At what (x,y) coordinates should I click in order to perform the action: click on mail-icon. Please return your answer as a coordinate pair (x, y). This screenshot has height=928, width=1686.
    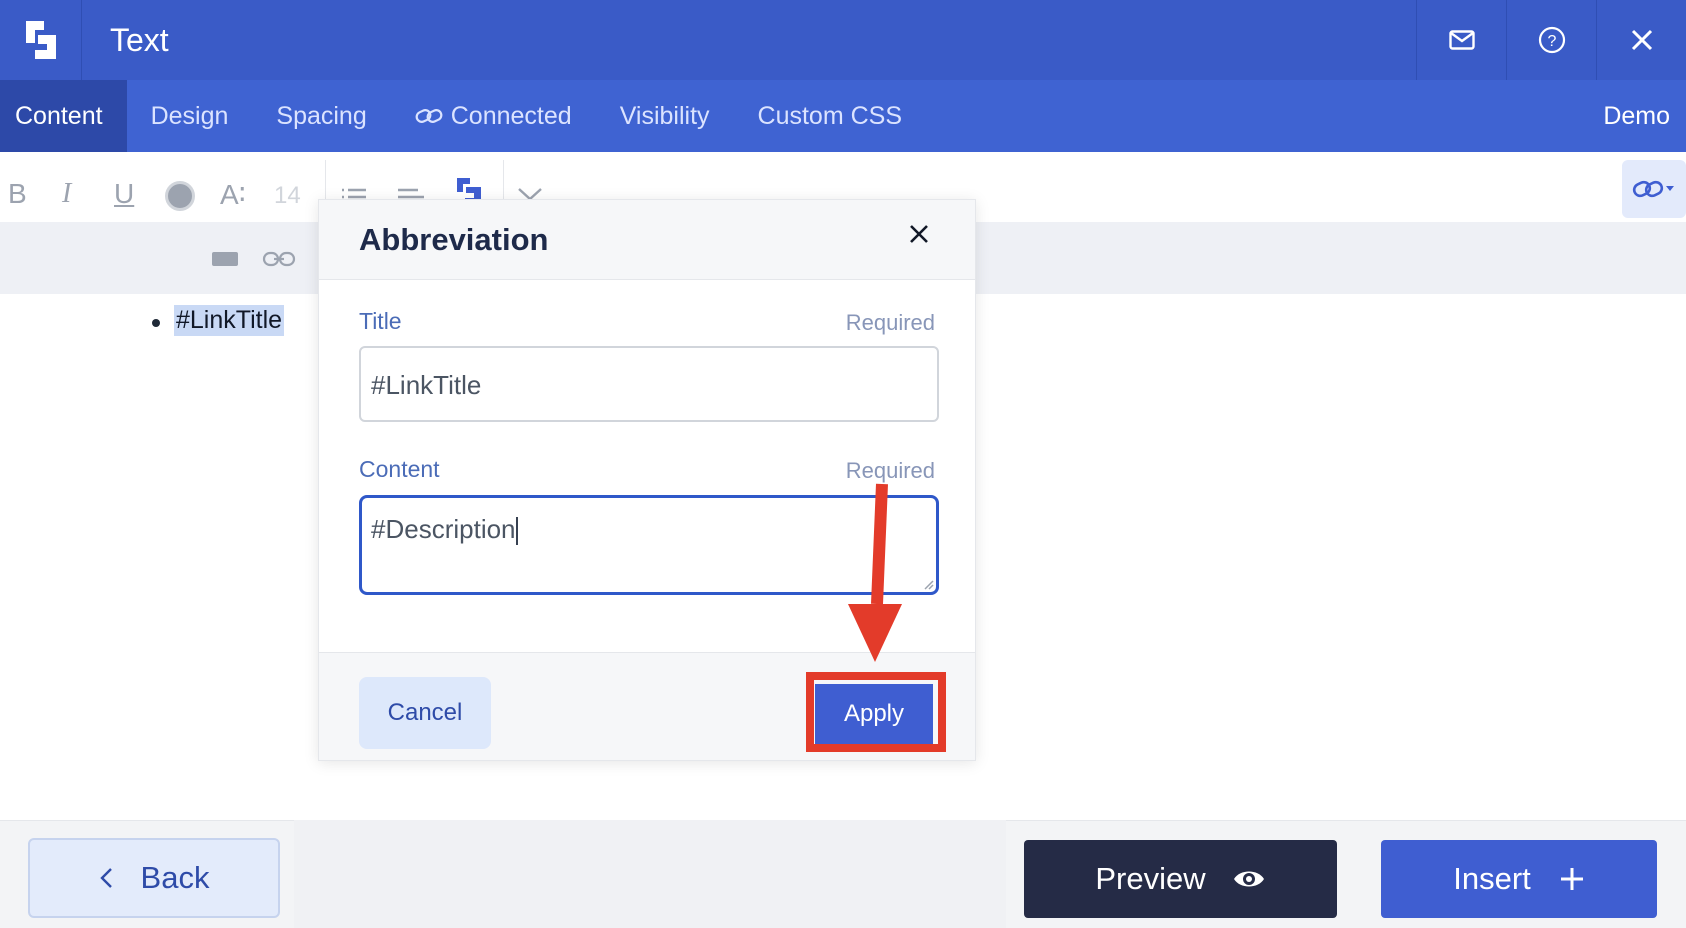
    Looking at the image, I should click on (1461, 40).